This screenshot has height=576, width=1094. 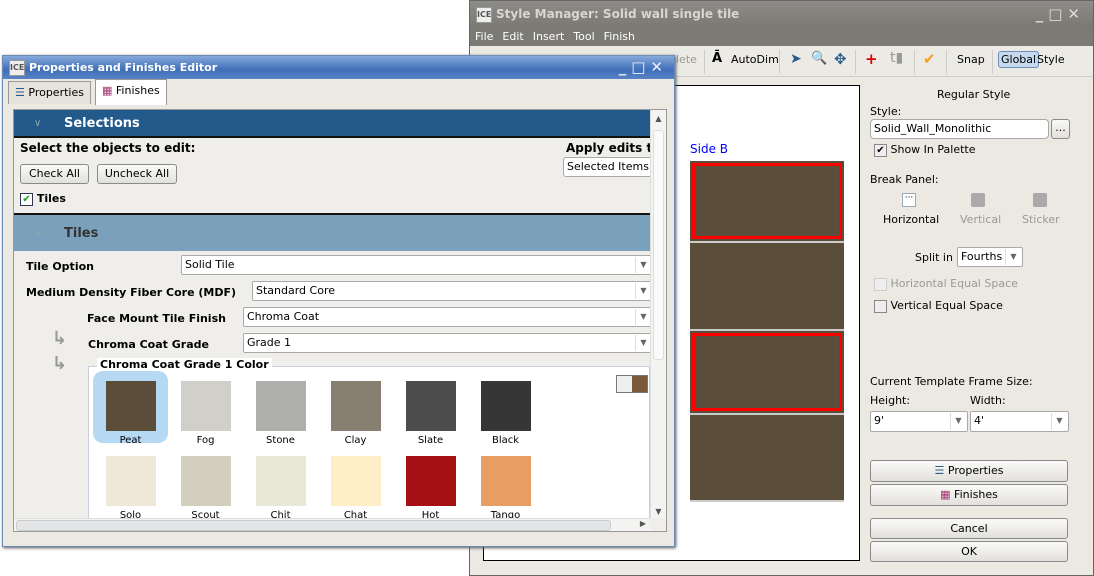 I want to click on uncheck-all-button: Uncheck All, so click(x=137, y=174).